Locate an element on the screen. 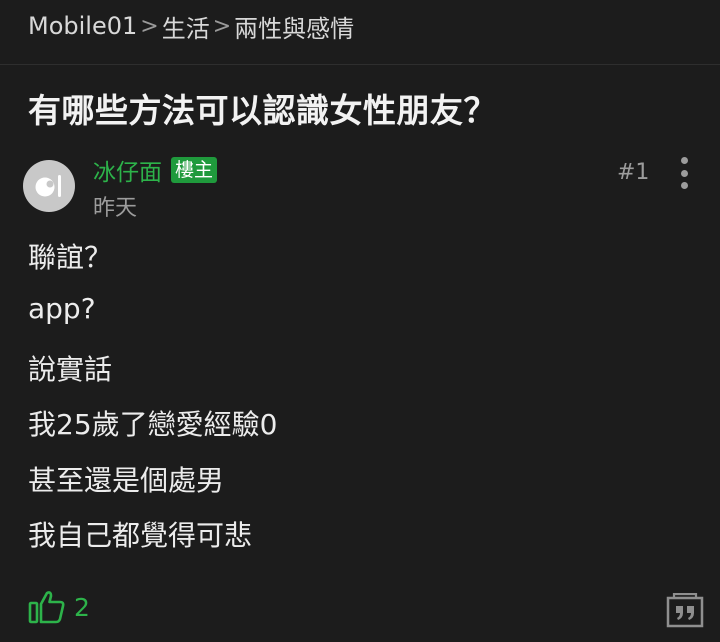 The height and width of the screenshot is (642, 720). like-button: 2 is located at coordinates (59, 607).